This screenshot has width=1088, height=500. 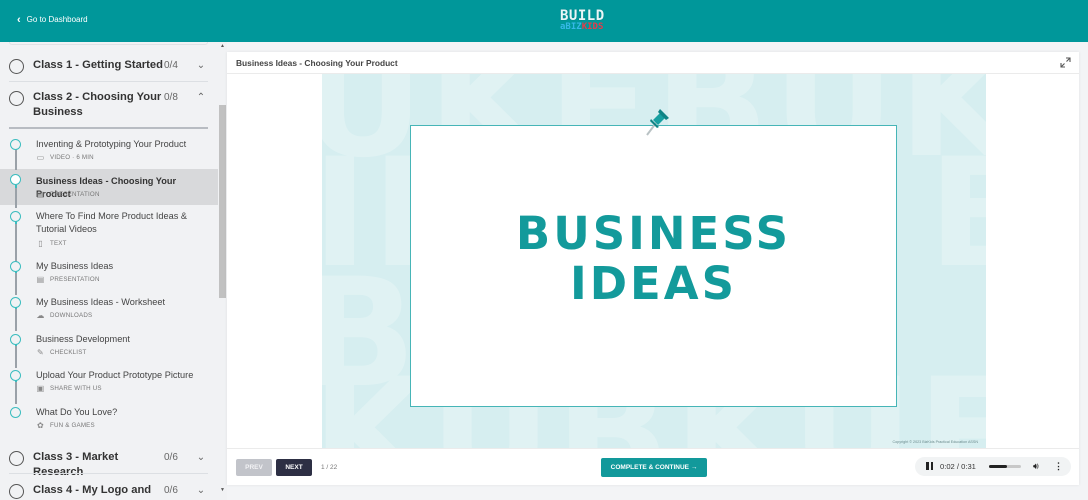 What do you see at coordinates (111, 144) in the screenshot?
I see `lesson-title: Inventing & Prototyping Your Product` at bounding box center [111, 144].